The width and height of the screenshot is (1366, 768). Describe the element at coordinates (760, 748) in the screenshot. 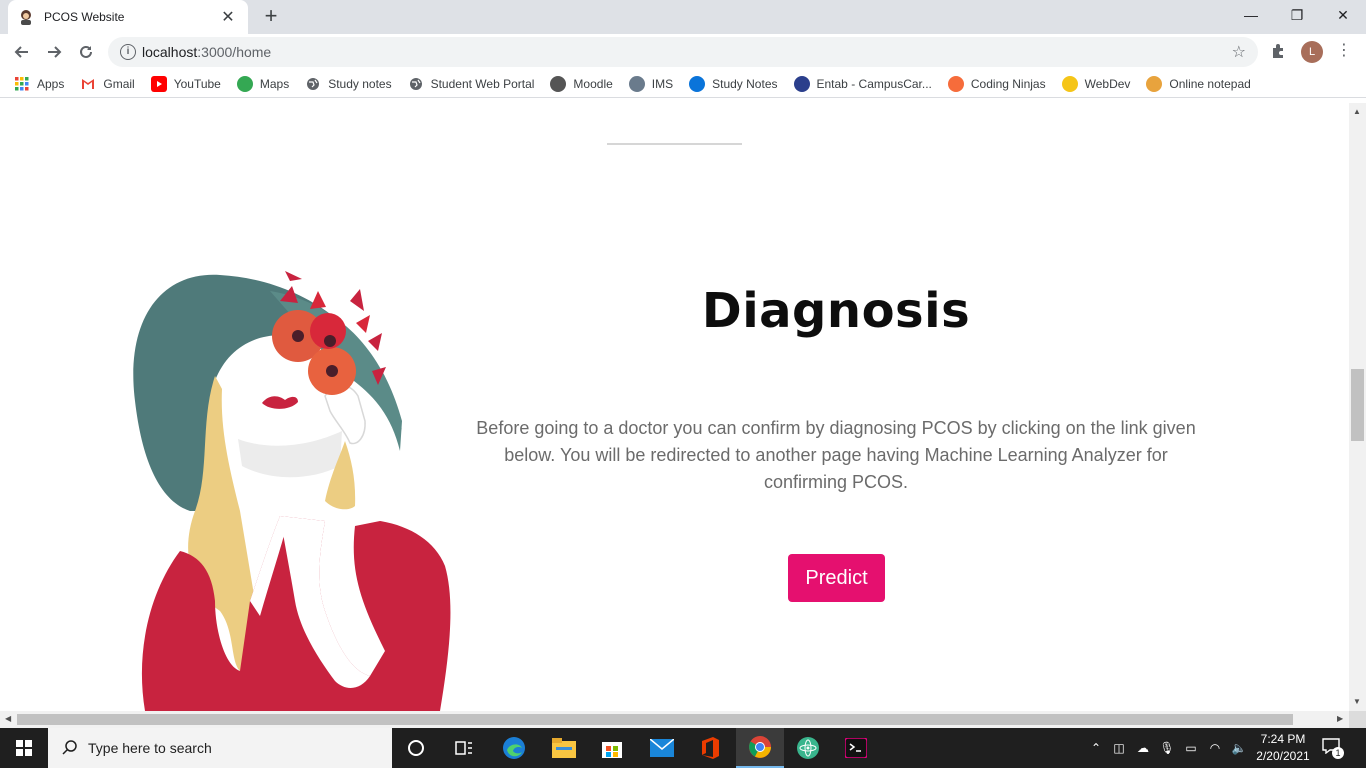

I see `chrome-icon` at that location.